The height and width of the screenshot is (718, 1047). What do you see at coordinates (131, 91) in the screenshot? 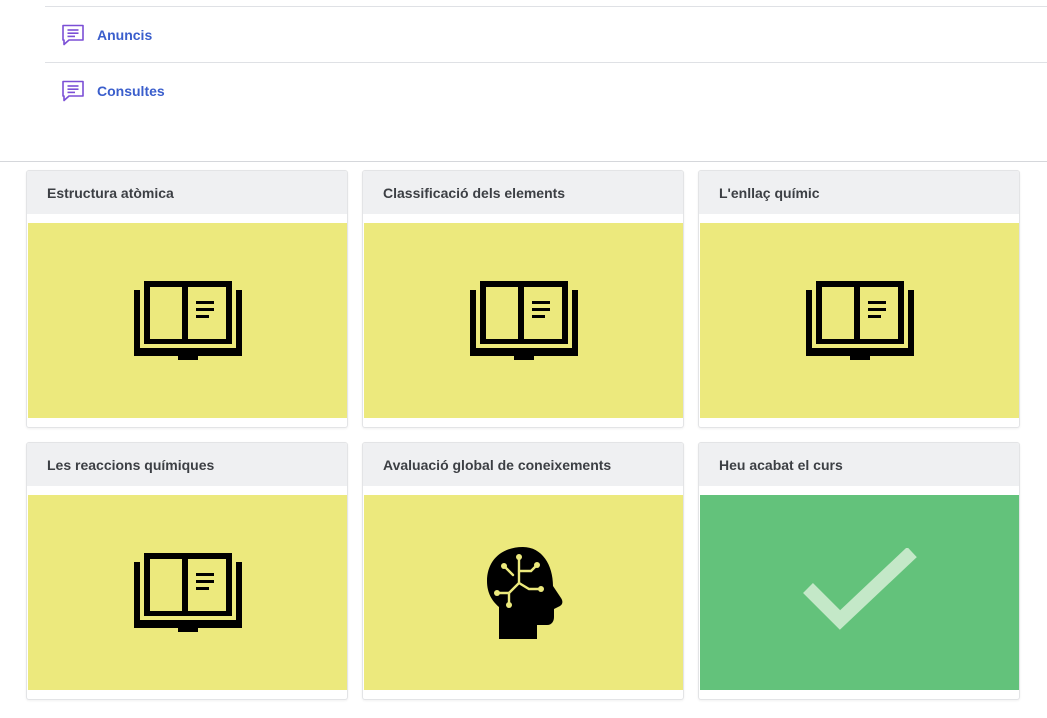
I see `forum-label: Consultes` at bounding box center [131, 91].